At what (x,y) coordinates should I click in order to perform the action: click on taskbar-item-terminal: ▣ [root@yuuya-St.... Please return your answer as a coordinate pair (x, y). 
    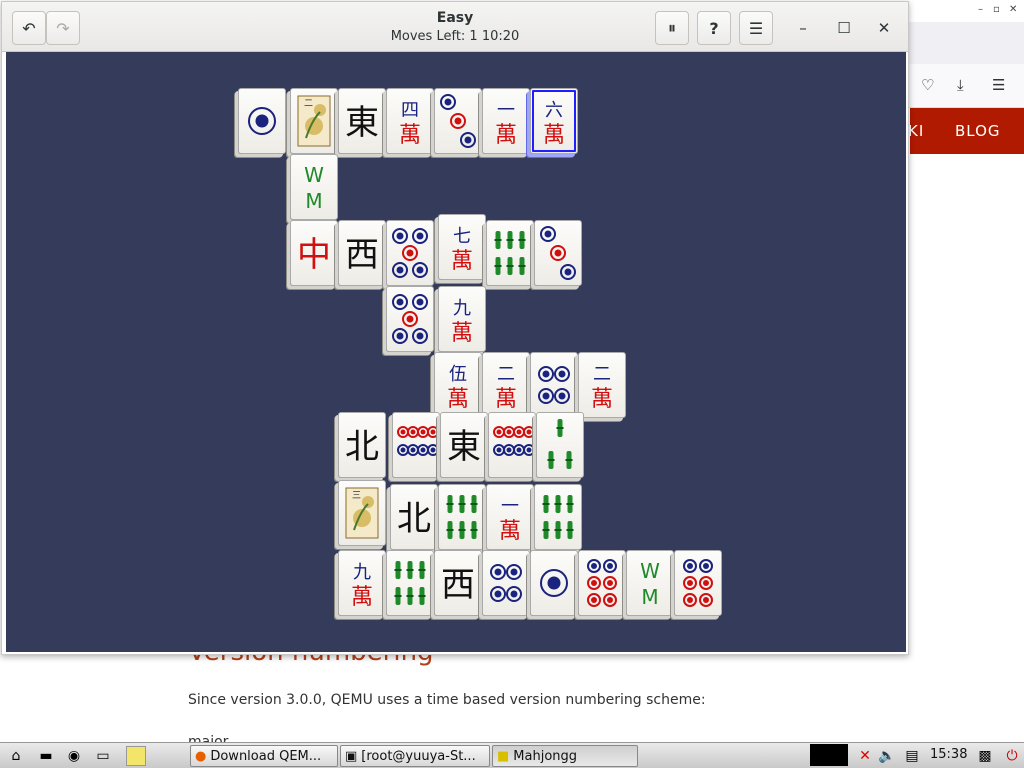
    Looking at the image, I should click on (415, 756).